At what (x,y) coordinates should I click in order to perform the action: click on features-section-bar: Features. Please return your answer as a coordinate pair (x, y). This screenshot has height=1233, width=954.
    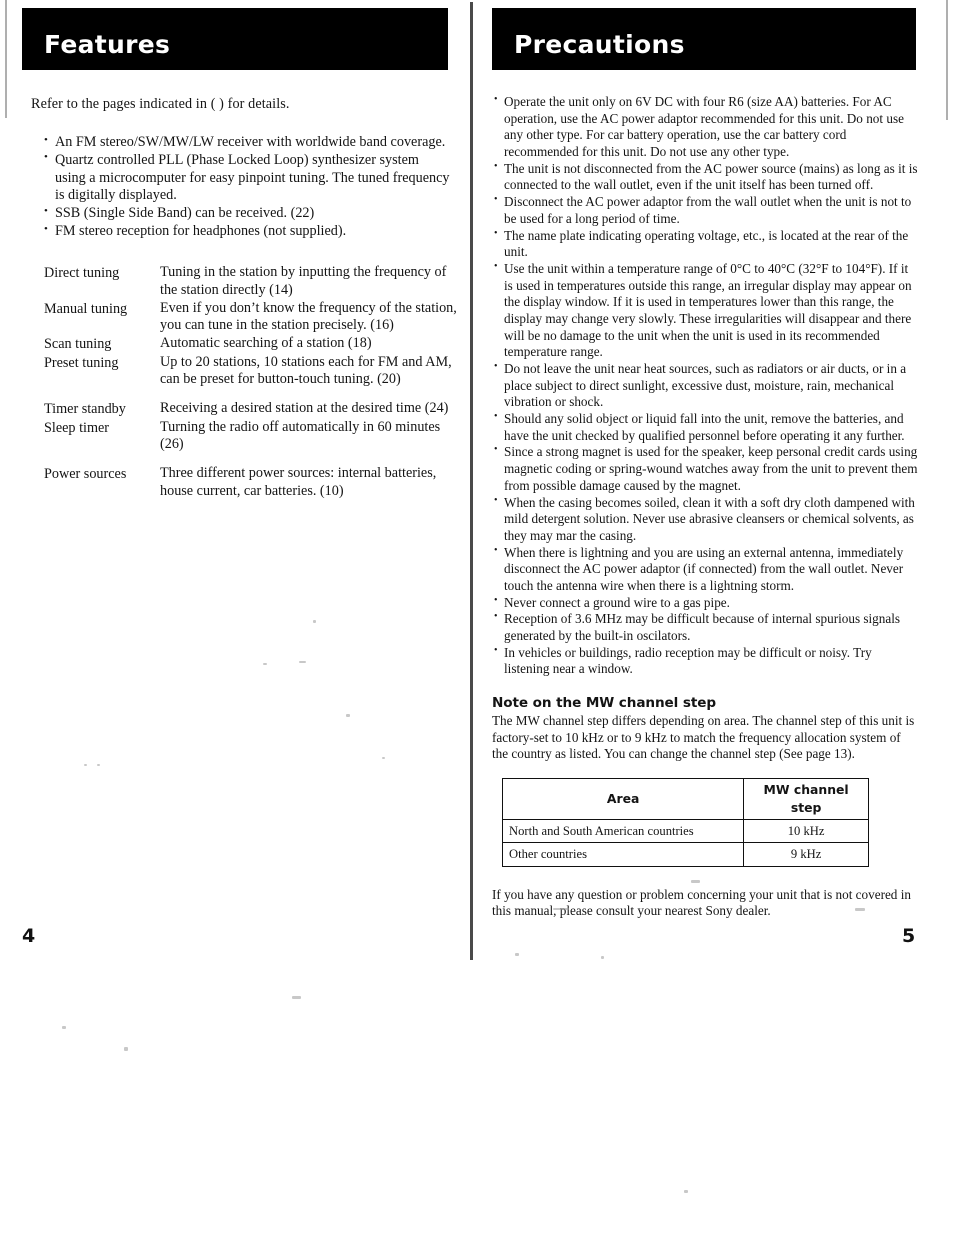
    Looking at the image, I should click on (235, 39).